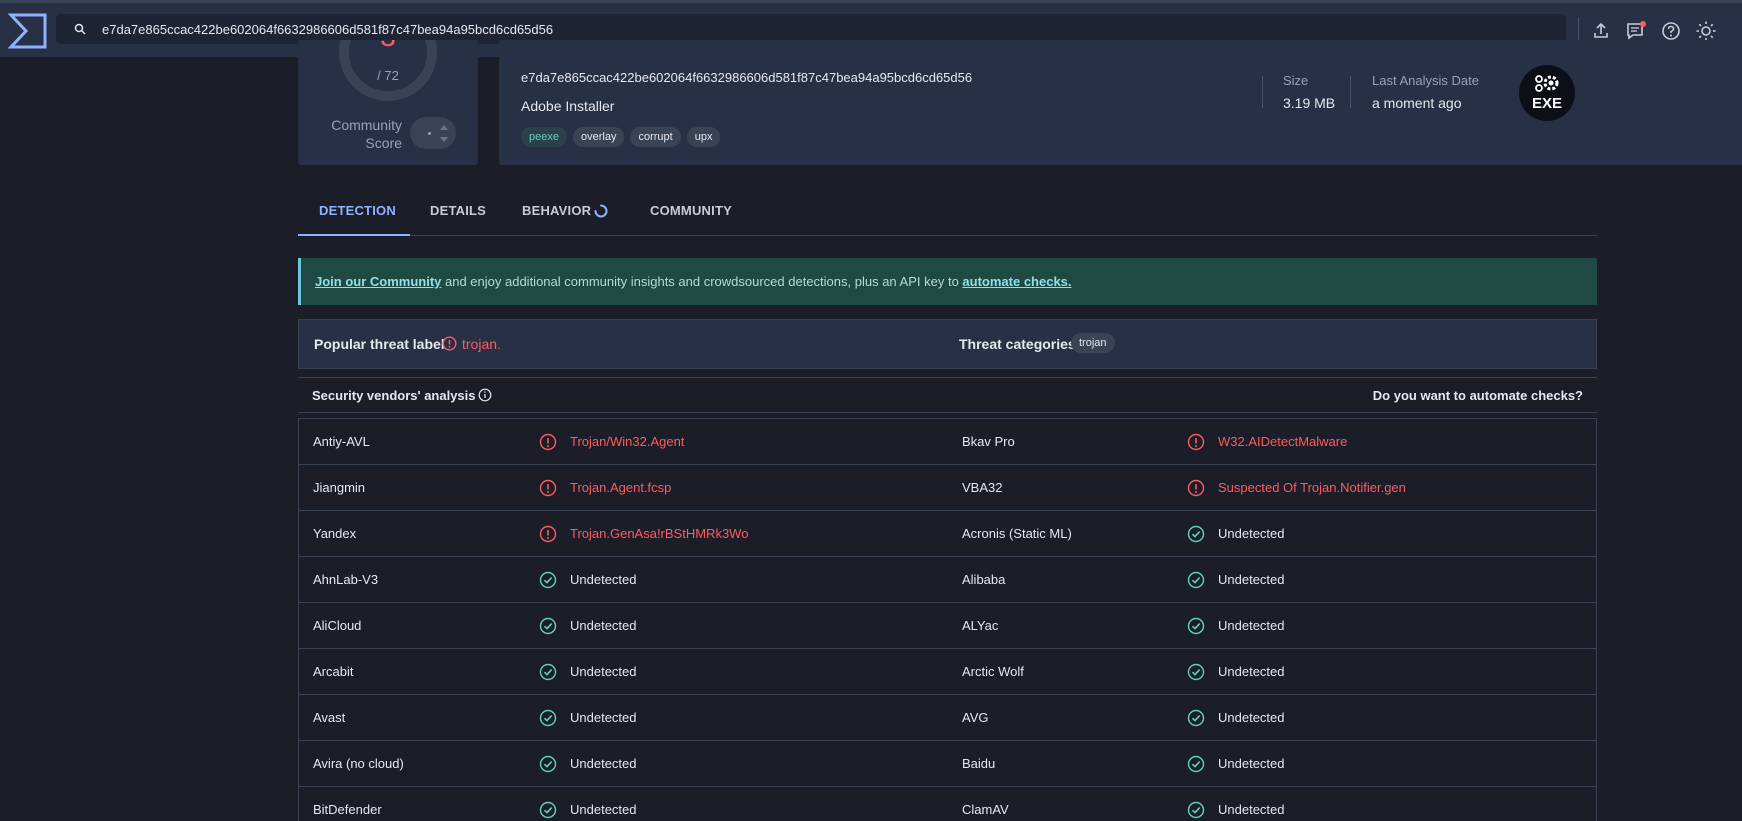  What do you see at coordinates (357, 210) in the screenshot?
I see `tab-detection: DETECTION` at bounding box center [357, 210].